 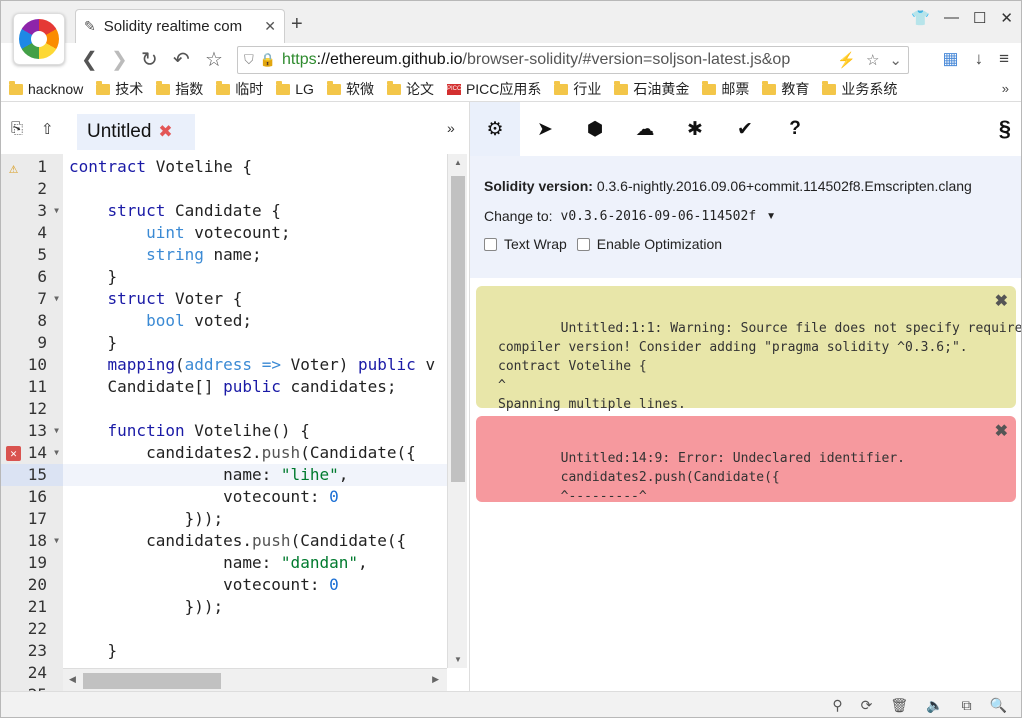 What do you see at coordinates (32, 607) in the screenshot?
I see `gutter-line: 21` at bounding box center [32, 607].